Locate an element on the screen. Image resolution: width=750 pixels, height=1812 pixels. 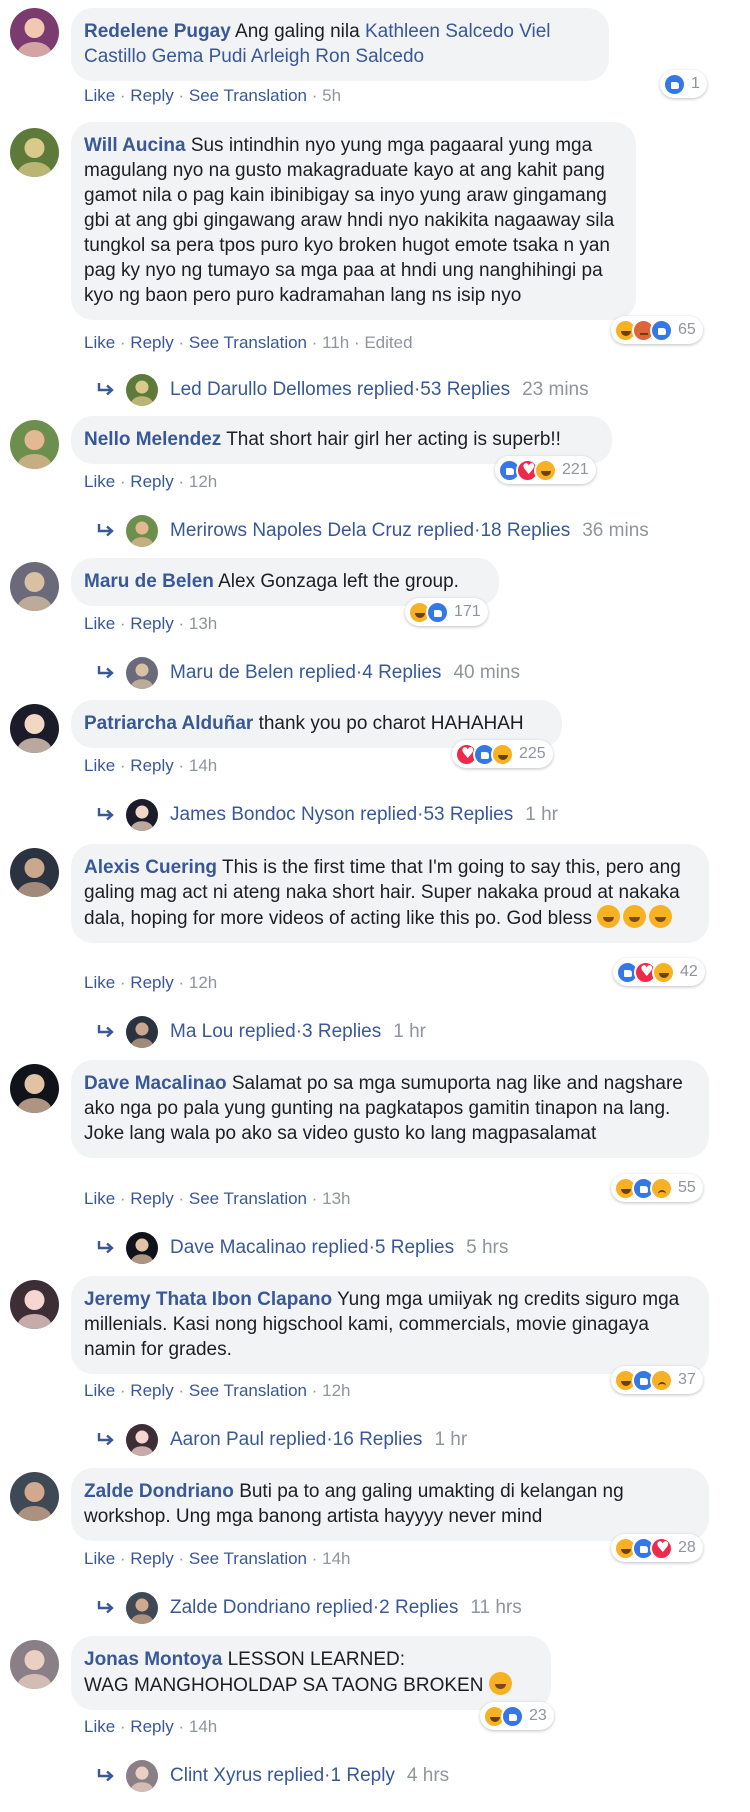
tagged-person: Gema Pudi is located at coordinates (199, 56).